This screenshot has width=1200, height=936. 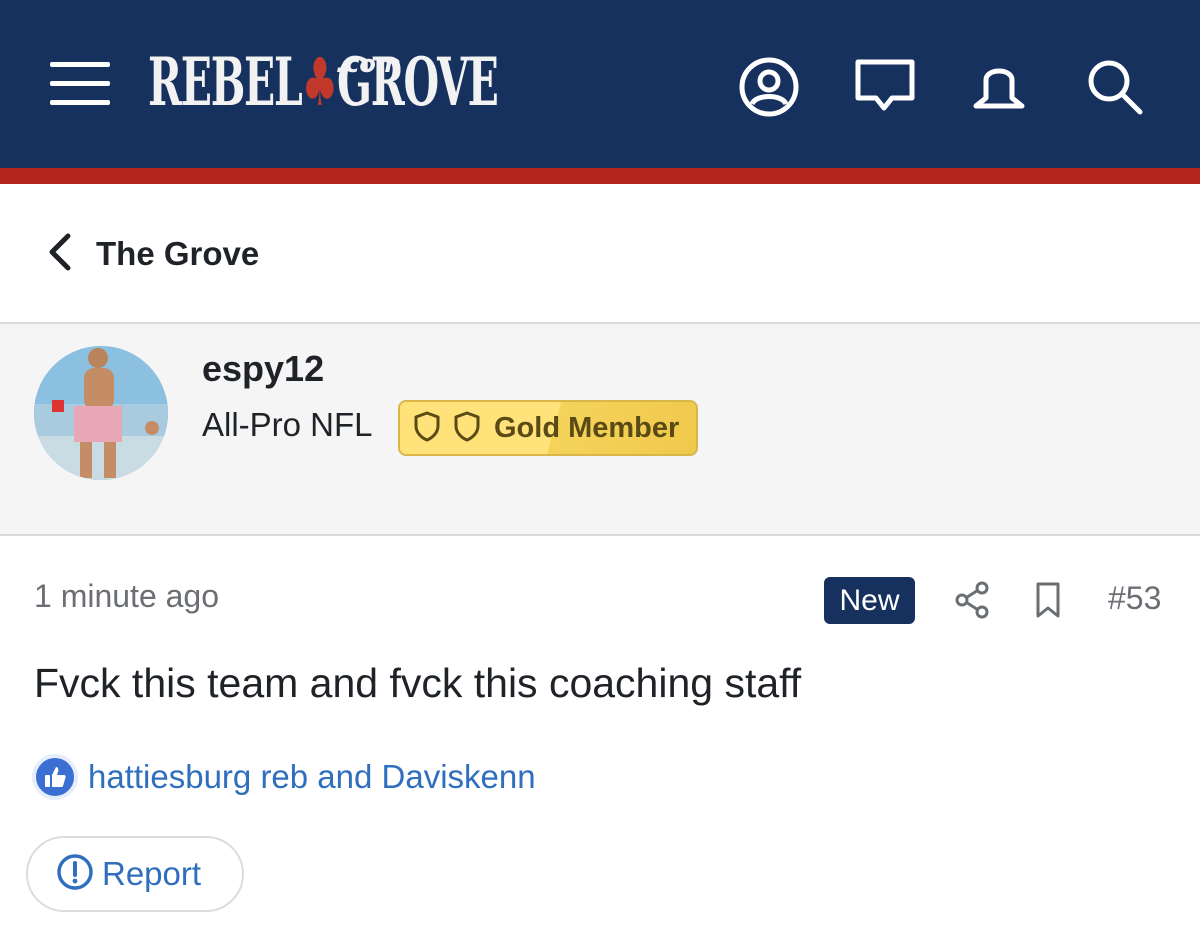 I want to click on divider, so click(x=600, y=535).